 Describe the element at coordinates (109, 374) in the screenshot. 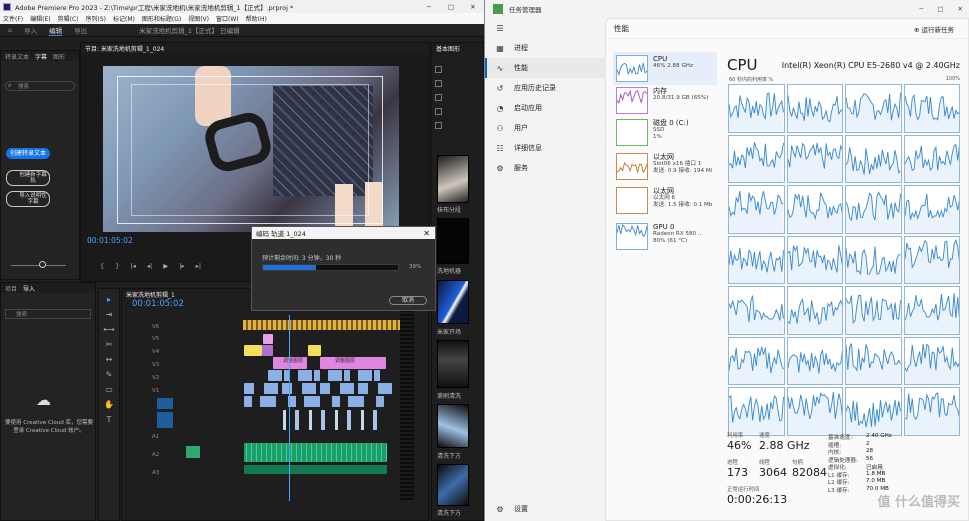

I see `pen-tool-icon: ✎` at that location.